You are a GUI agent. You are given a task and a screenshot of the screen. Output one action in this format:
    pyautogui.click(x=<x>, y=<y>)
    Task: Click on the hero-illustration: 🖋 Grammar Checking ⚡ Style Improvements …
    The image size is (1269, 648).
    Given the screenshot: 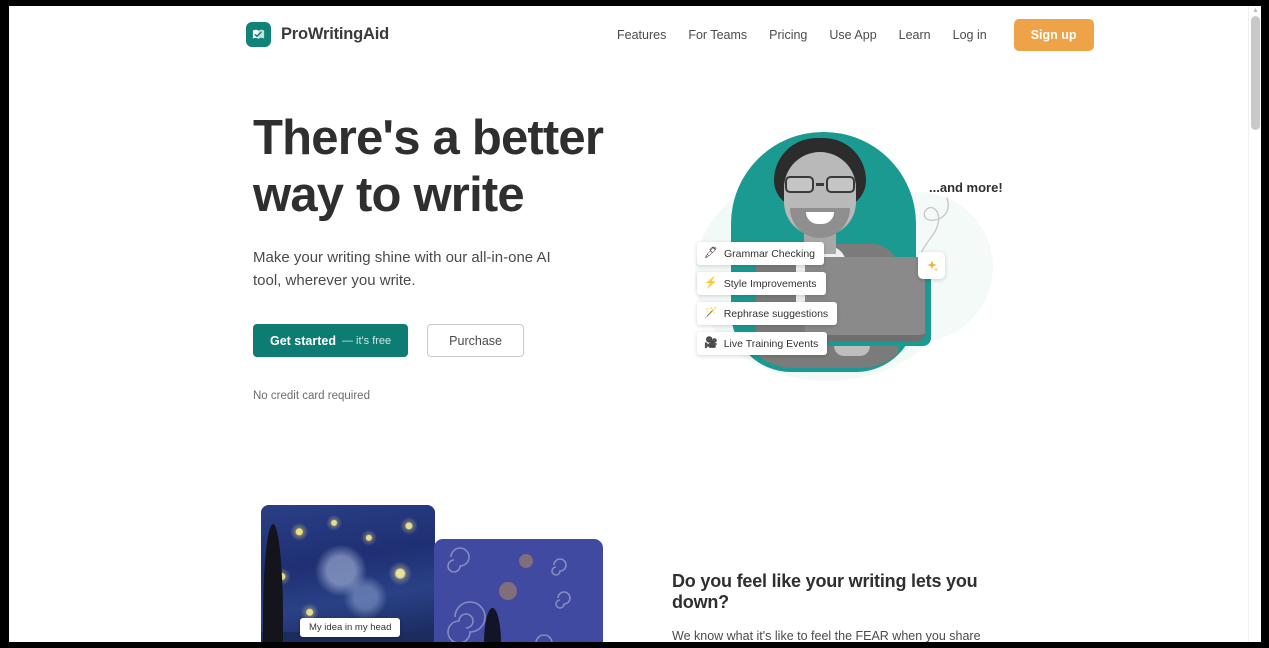 What is the action you would take?
    pyautogui.click(x=847, y=256)
    